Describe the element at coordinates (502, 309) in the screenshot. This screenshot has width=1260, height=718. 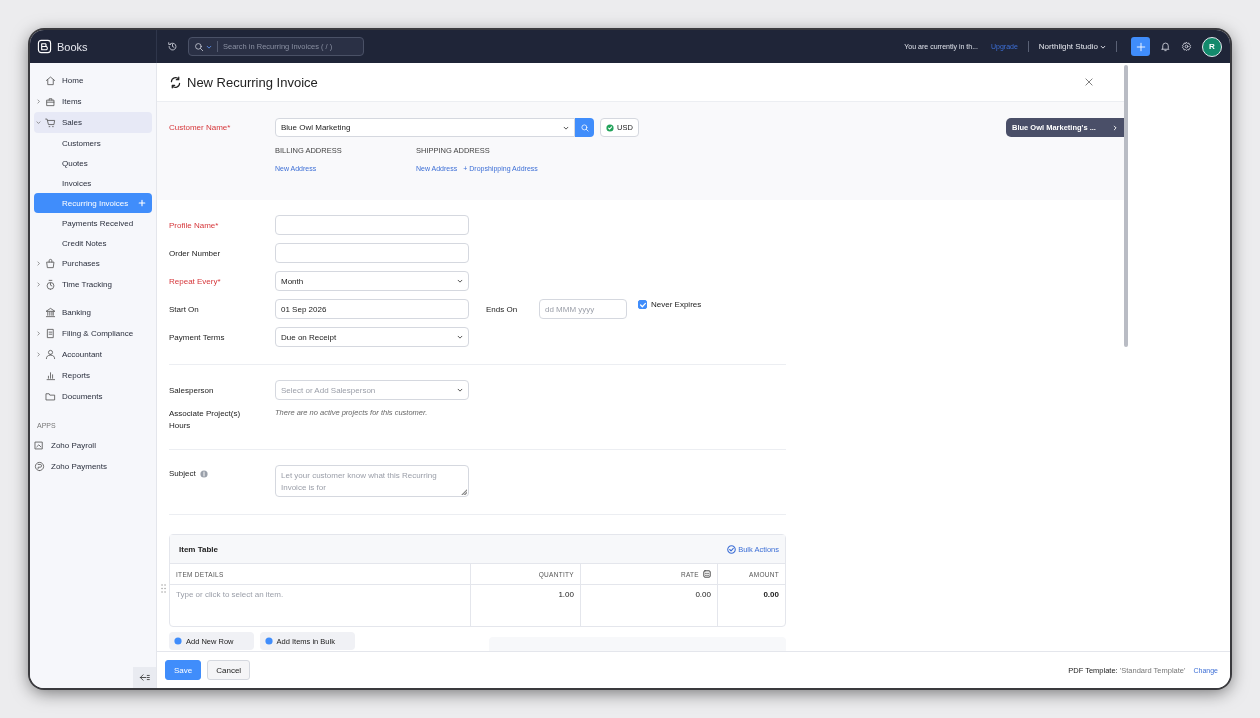
I see `field-label: Ends On` at that location.